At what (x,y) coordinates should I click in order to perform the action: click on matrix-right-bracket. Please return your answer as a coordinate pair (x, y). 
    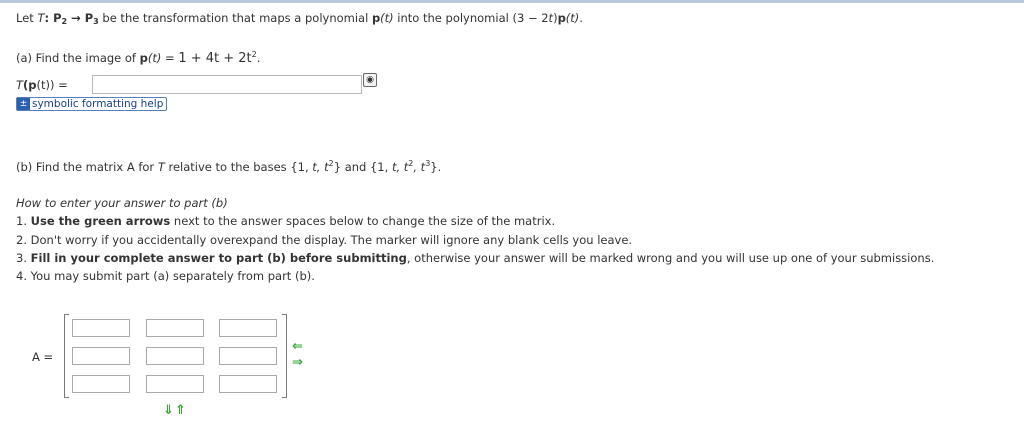
    Looking at the image, I should click on (284, 356).